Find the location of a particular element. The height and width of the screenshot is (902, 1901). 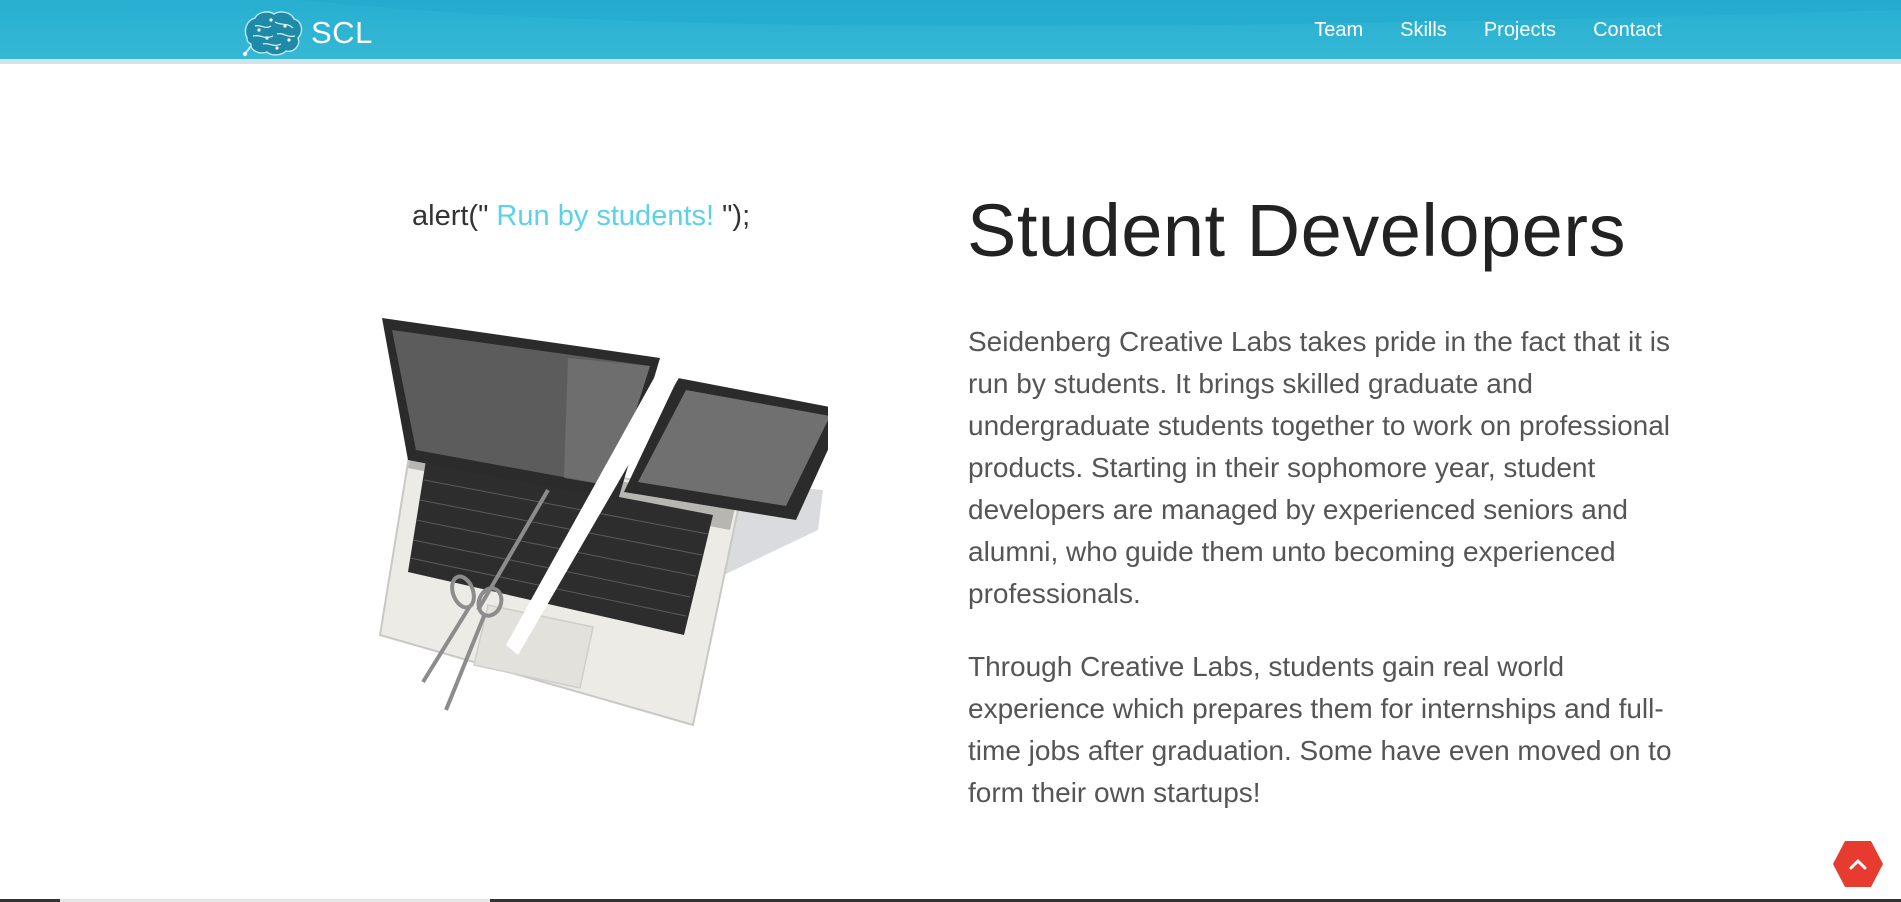

nav-skills-link: Skills is located at coordinates (1423, 30).